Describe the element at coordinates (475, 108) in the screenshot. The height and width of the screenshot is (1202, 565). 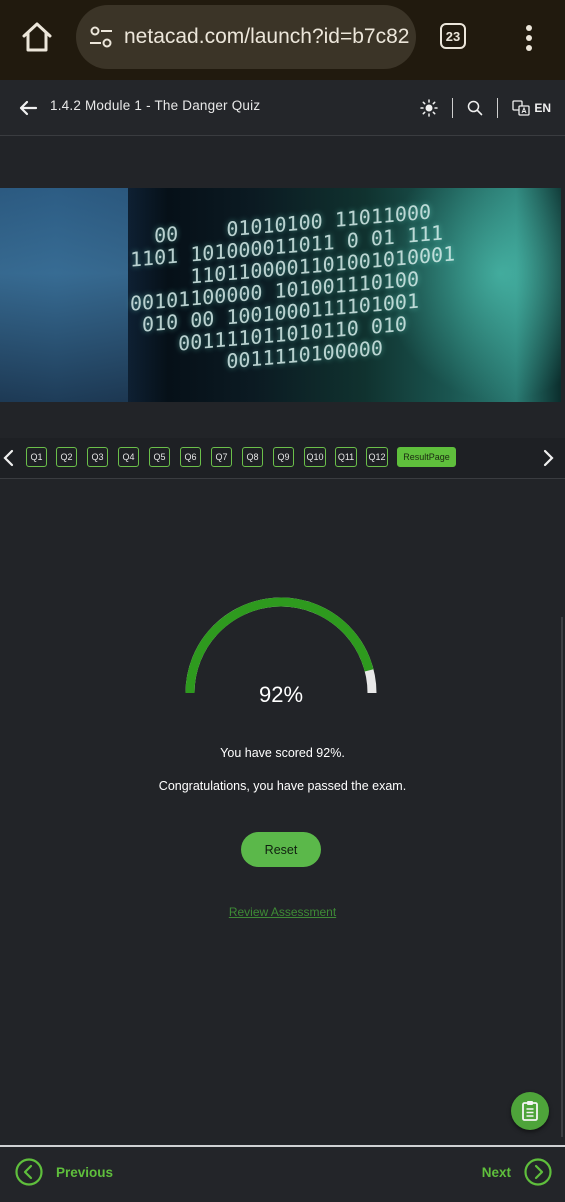
I see `search-icon` at that location.